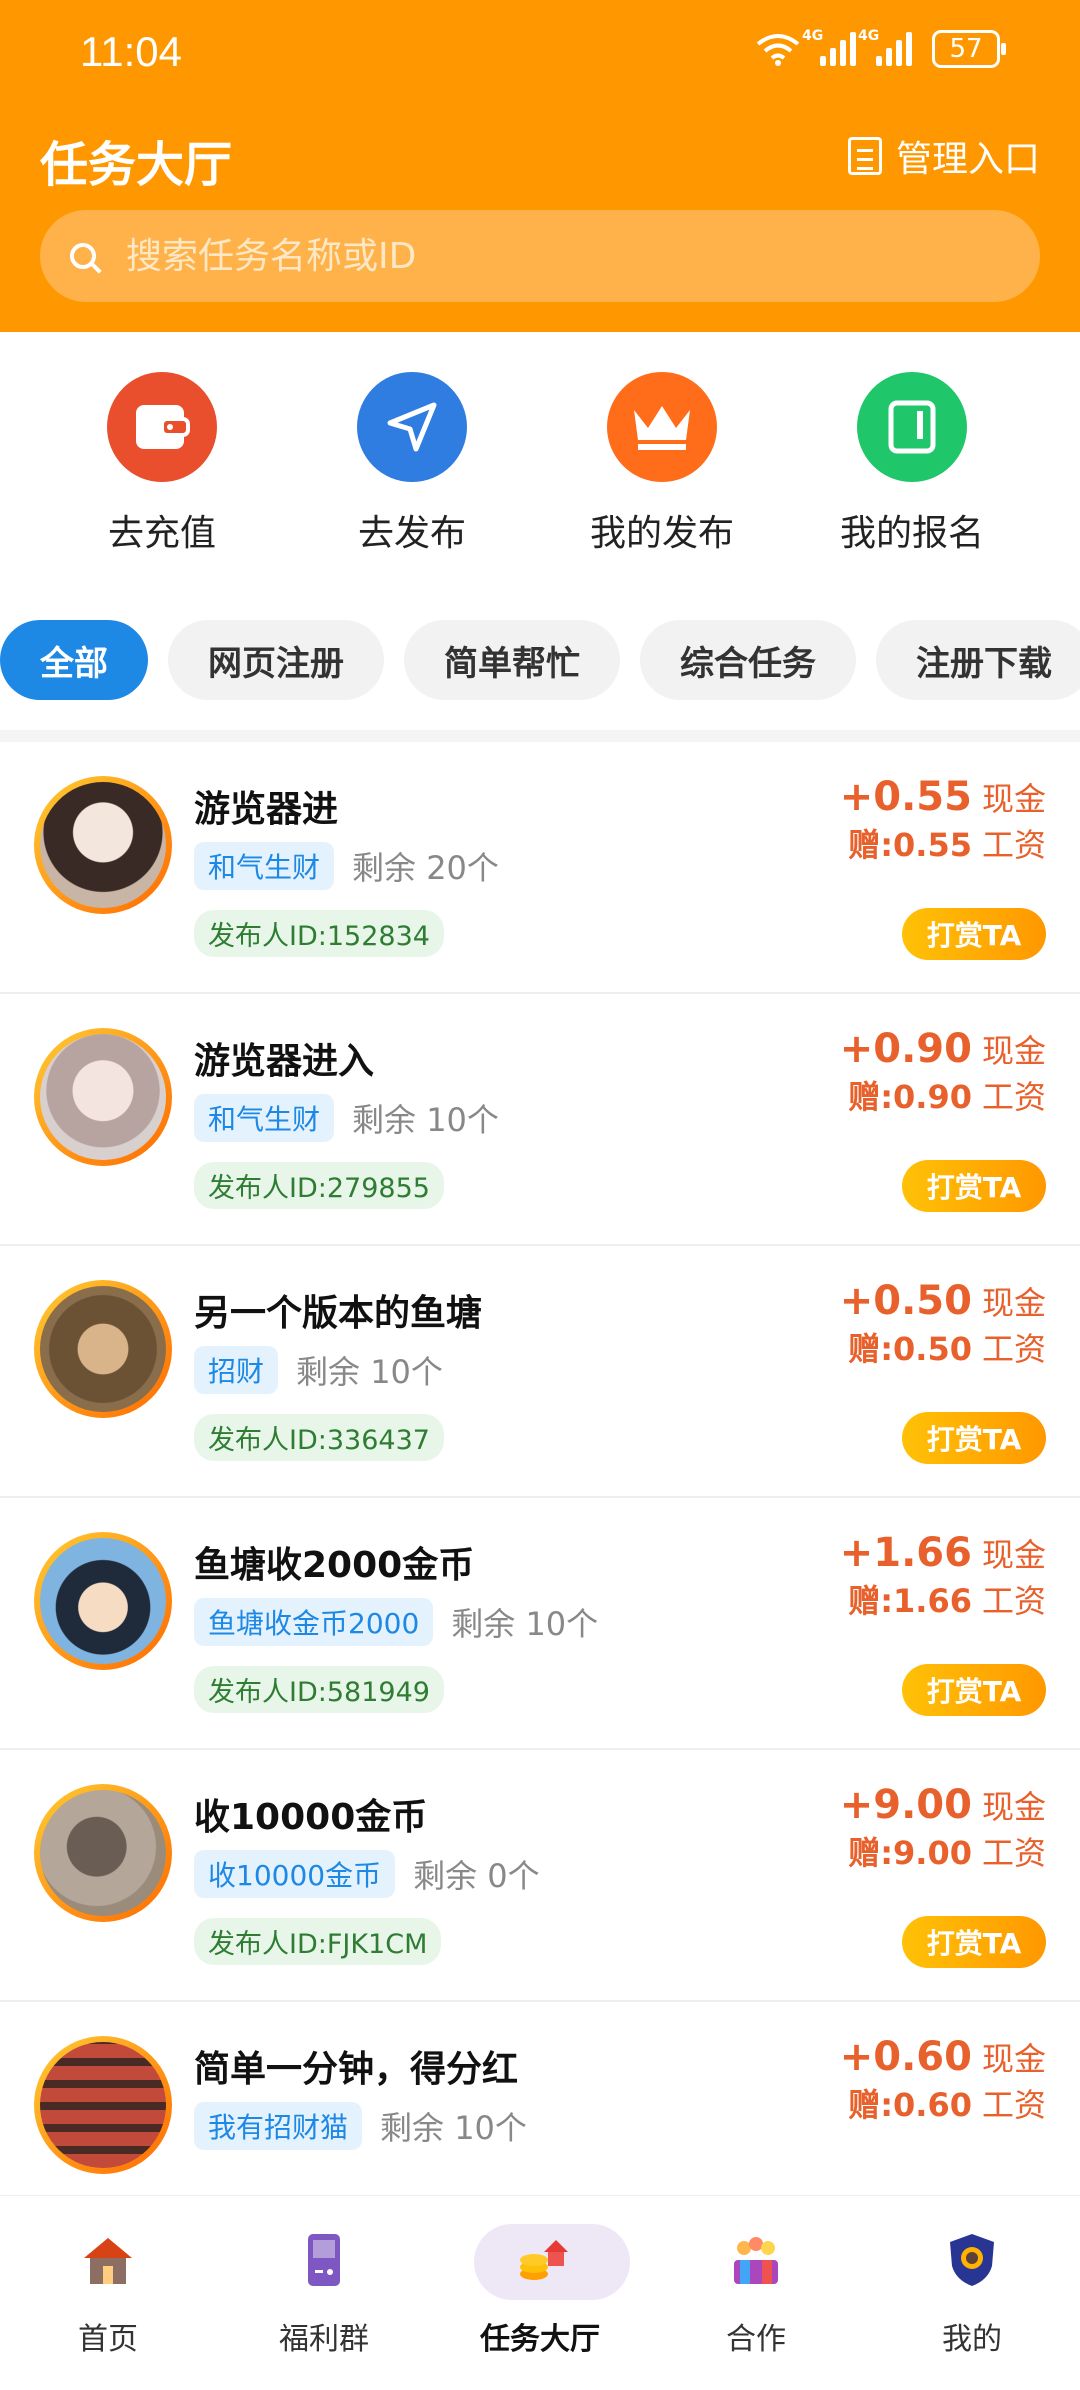  What do you see at coordinates (319, 933) in the screenshot?
I see `publisher-id: 发布人ID:152834` at bounding box center [319, 933].